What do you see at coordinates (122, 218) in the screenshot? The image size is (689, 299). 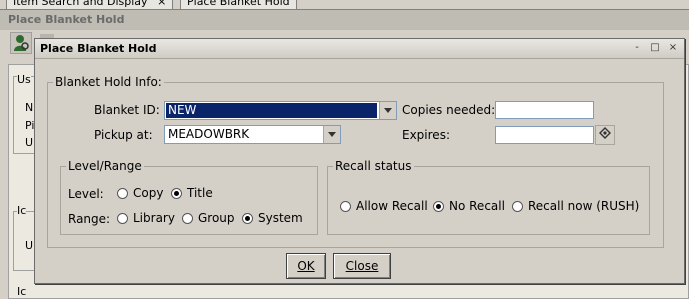 I see `radio-library` at bounding box center [122, 218].